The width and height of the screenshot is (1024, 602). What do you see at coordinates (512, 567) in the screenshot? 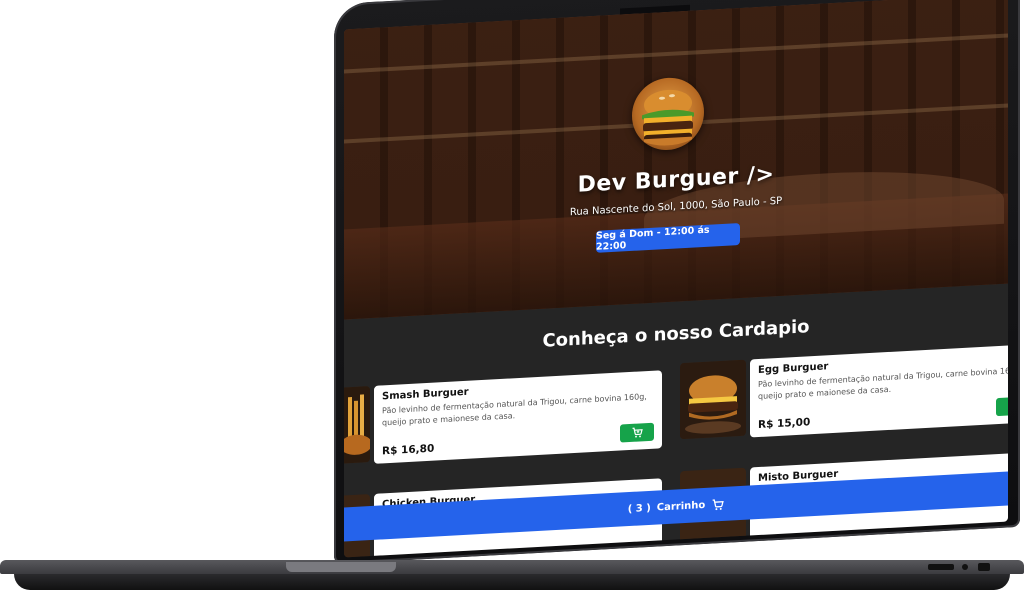
I see `laptop-base-top` at bounding box center [512, 567].